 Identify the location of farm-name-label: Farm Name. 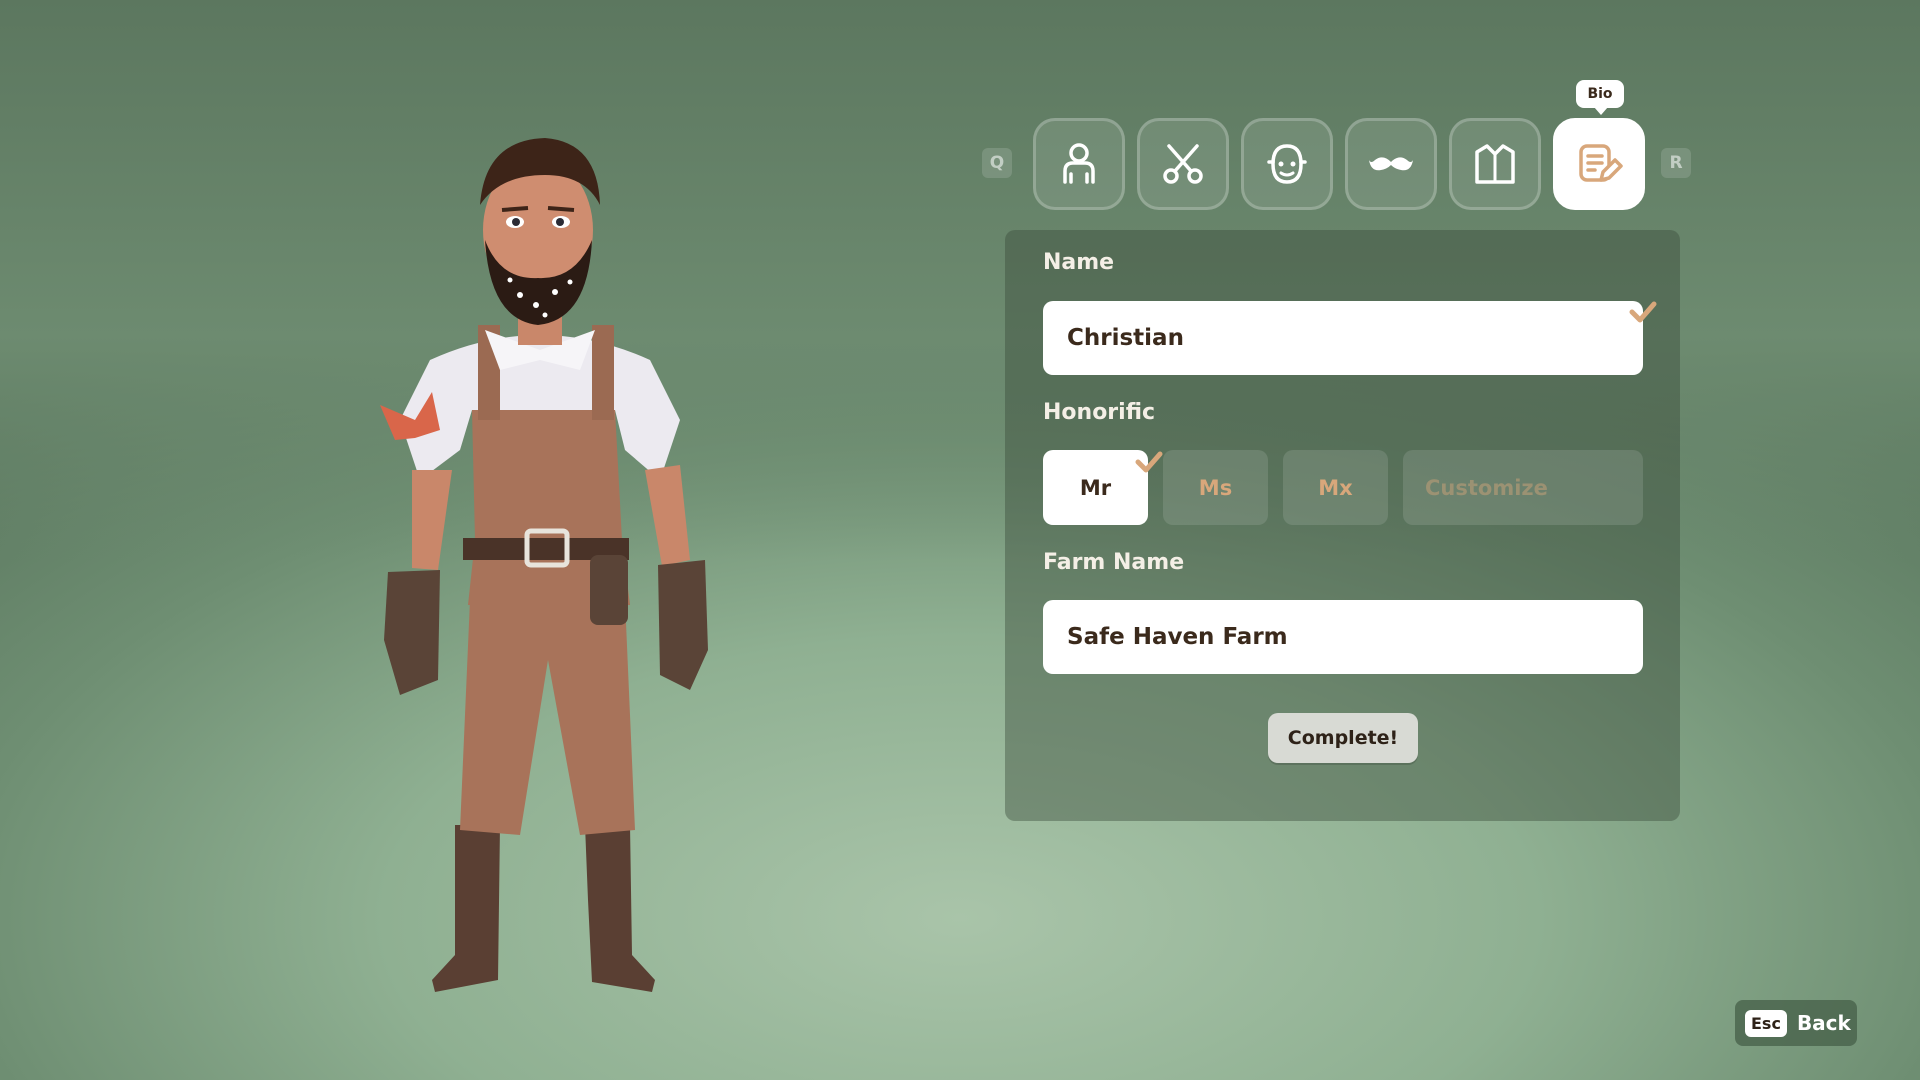
(1114, 562).